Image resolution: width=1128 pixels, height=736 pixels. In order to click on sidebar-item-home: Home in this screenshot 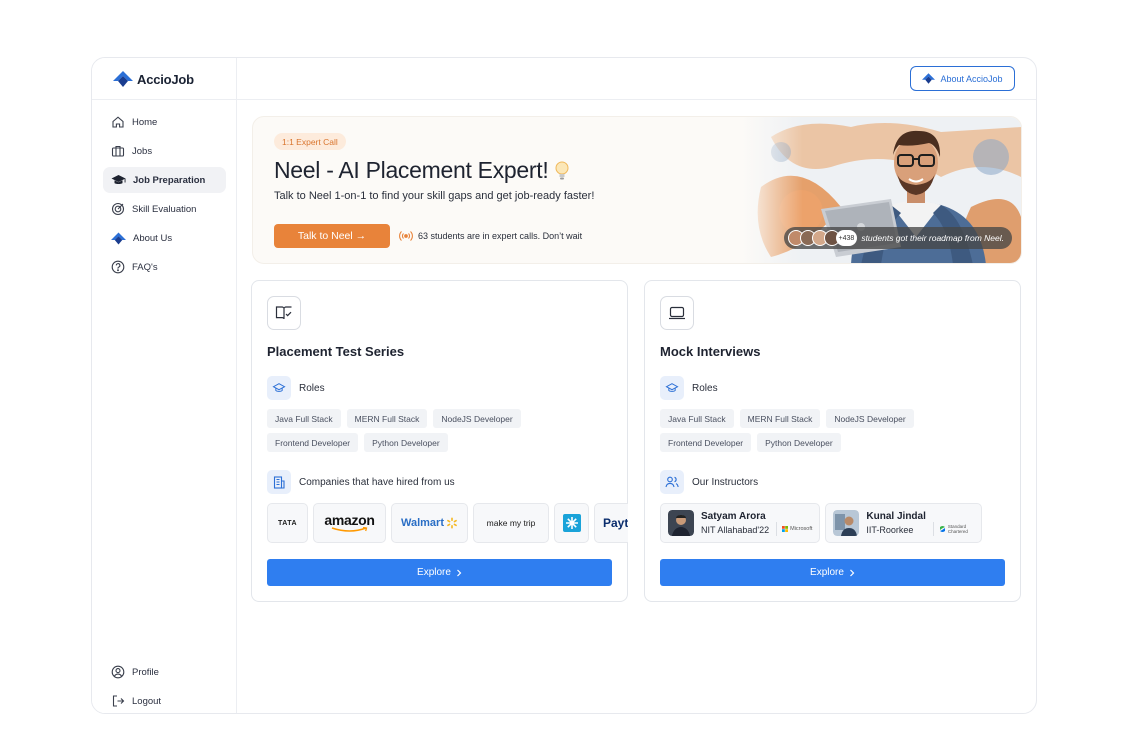, I will do `click(164, 122)`.